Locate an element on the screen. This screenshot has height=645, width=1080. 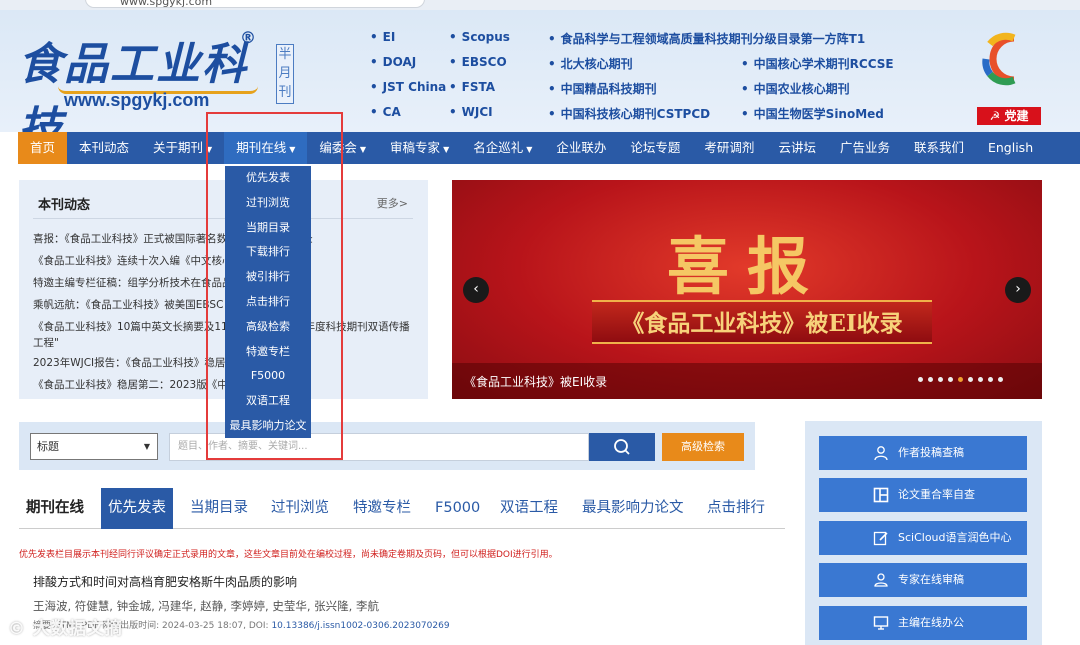
tab-influential: 最具影响力论文 is located at coordinates (633, 508).